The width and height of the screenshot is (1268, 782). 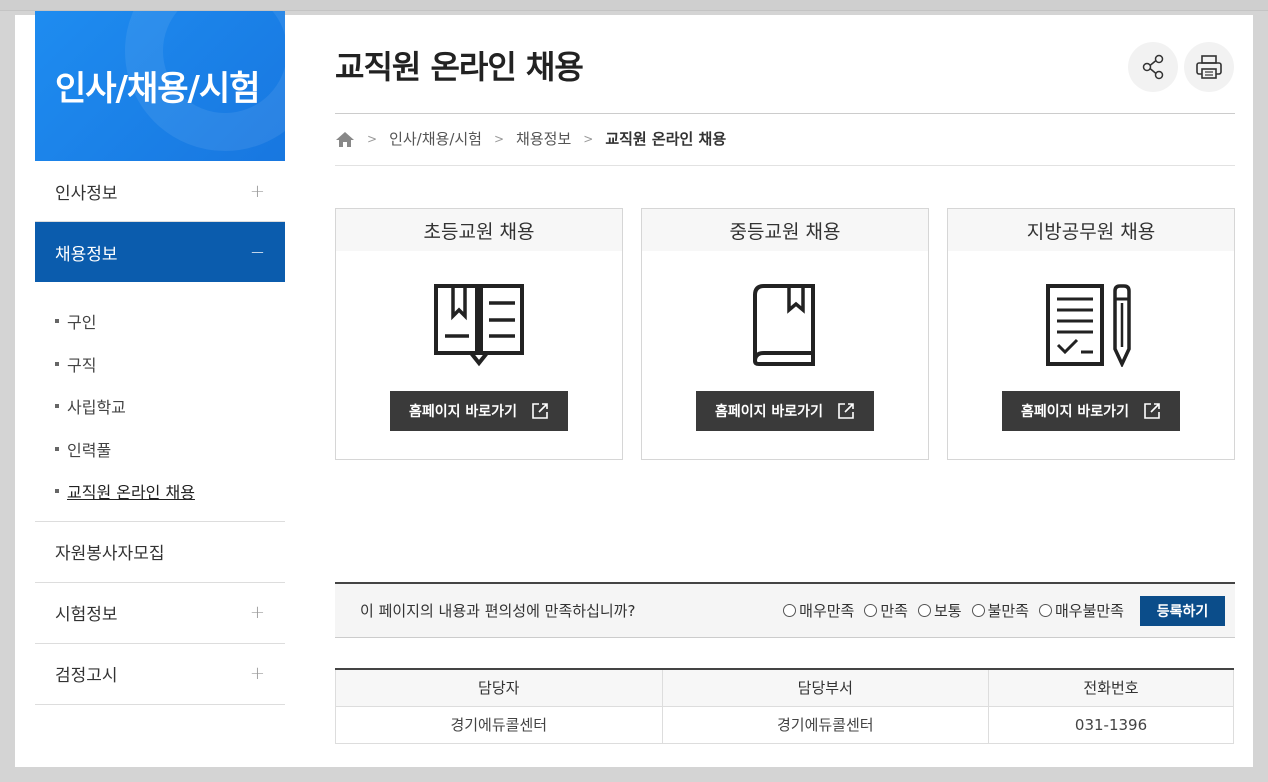 What do you see at coordinates (1182, 610) in the screenshot?
I see `survey-submit-button: 등록하기` at bounding box center [1182, 610].